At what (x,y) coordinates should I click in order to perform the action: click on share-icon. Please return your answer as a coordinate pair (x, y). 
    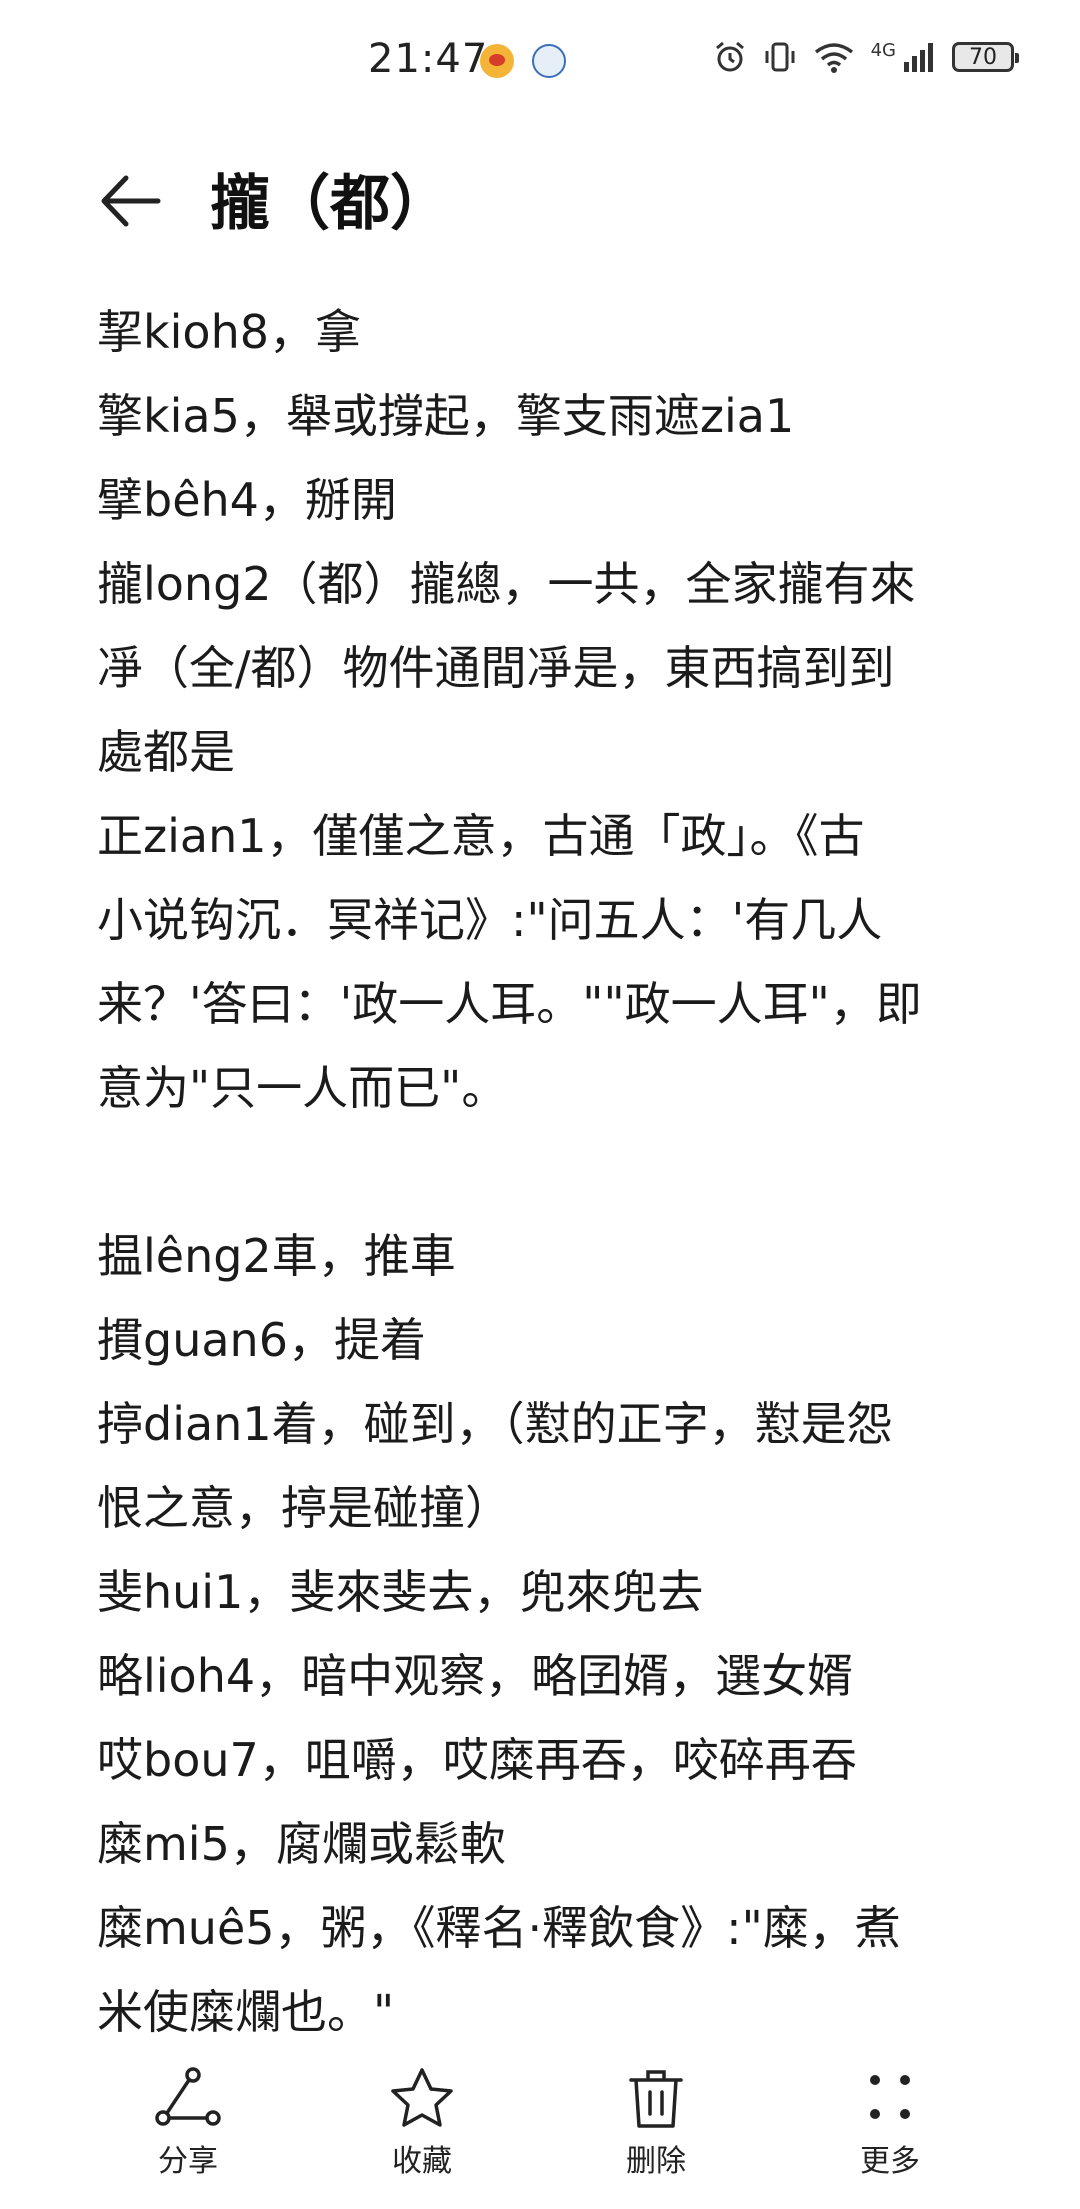
    Looking at the image, I should click on (188, 2096).